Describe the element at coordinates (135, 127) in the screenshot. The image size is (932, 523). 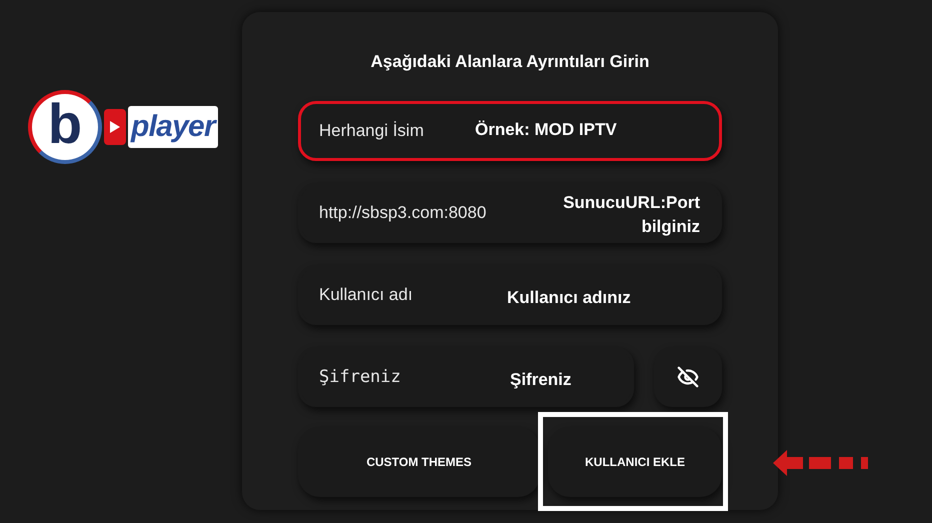
I see `app-logo: b player` at that location.